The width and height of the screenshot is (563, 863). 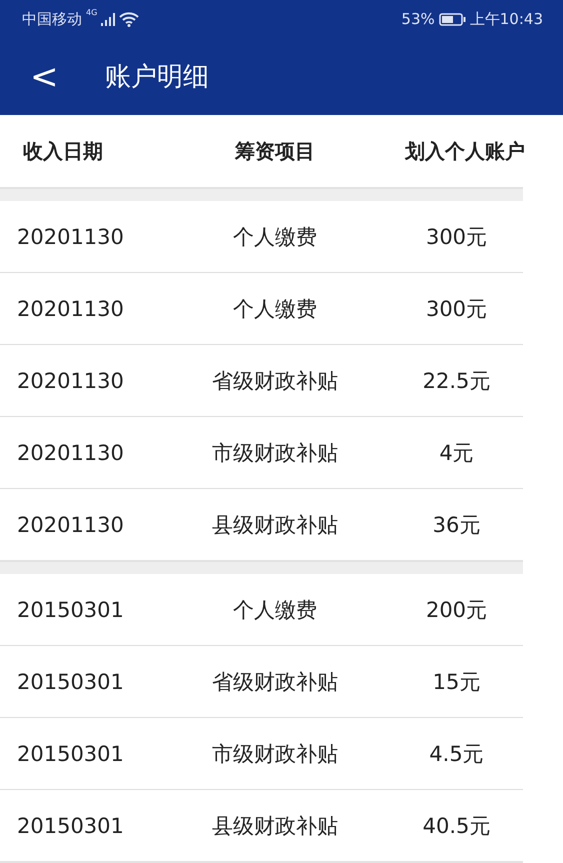 I want to click on amount-cell-text: 22.5元, so click(x=457, y=381).